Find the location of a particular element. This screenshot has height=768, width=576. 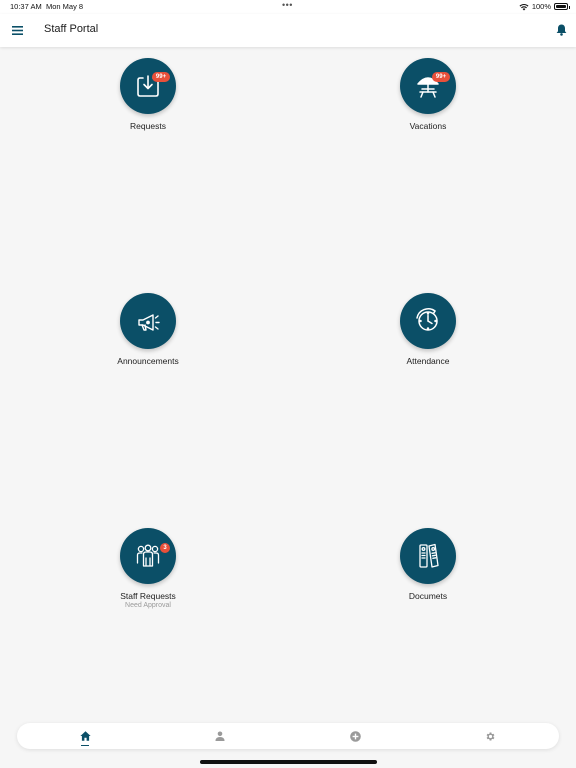

staff-requests-circle: 3 is located at coordinates (148, 556).